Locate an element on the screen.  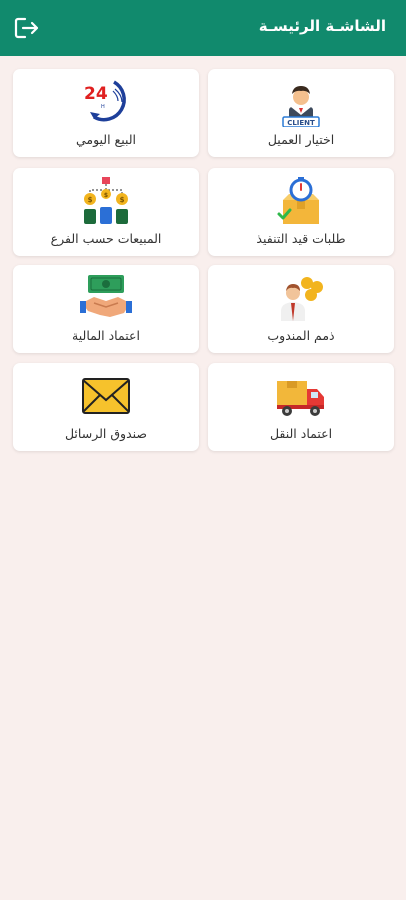
logout-icon is located at coordinates (27, 28).